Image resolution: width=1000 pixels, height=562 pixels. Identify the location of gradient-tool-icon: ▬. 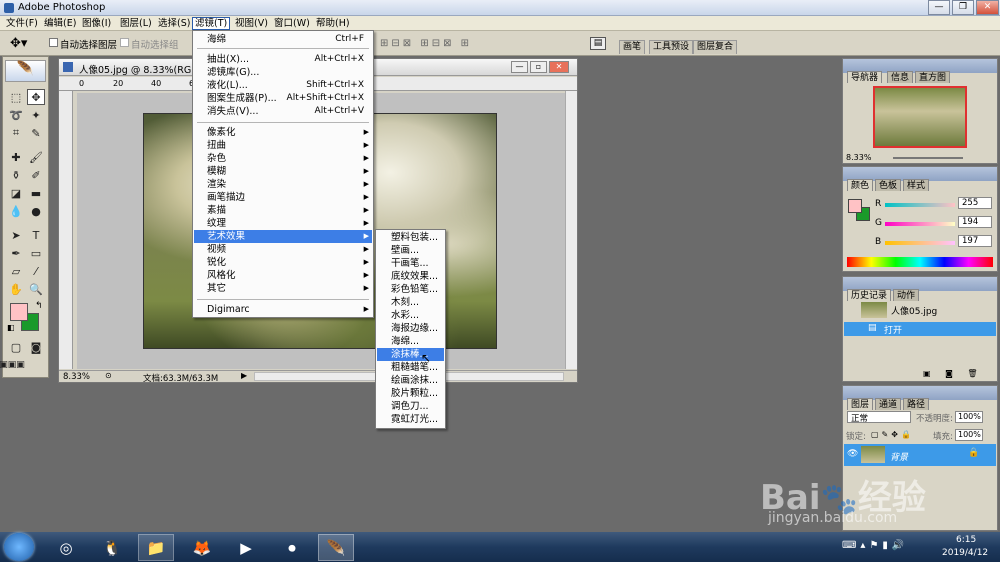
(36, 193).